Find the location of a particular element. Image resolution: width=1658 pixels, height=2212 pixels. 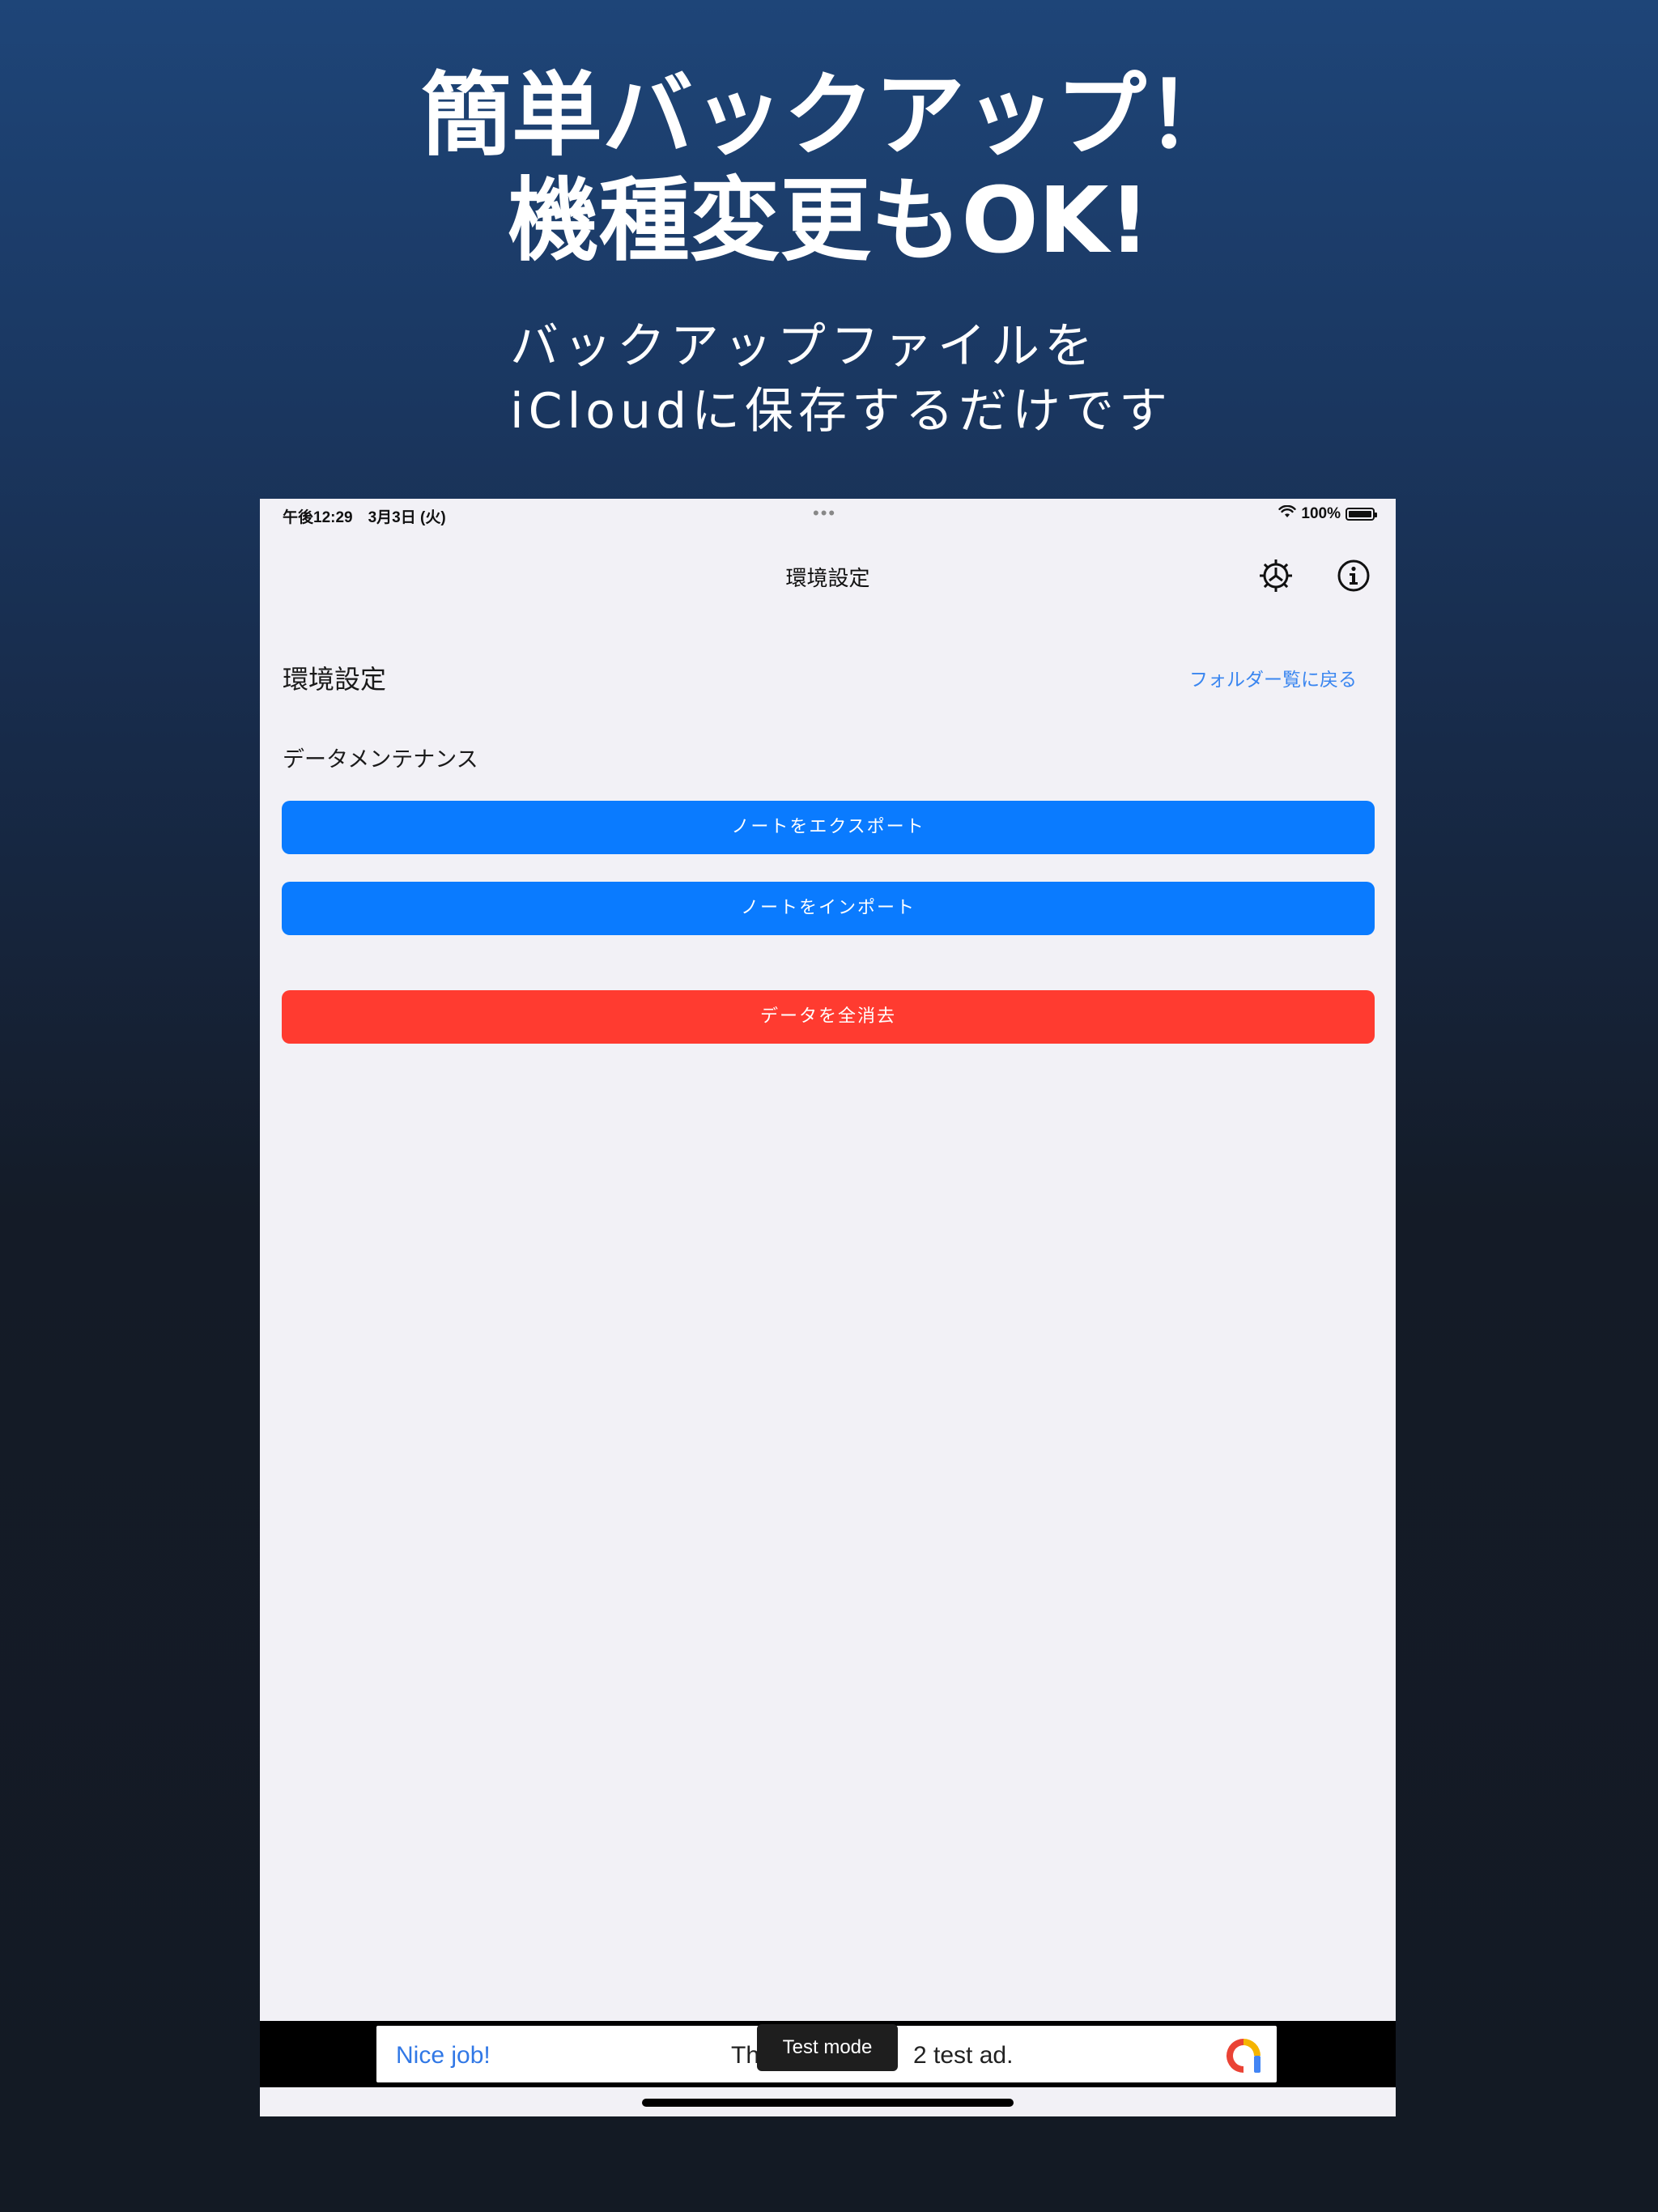

battery-icon is located at coordinates (1361, 514).